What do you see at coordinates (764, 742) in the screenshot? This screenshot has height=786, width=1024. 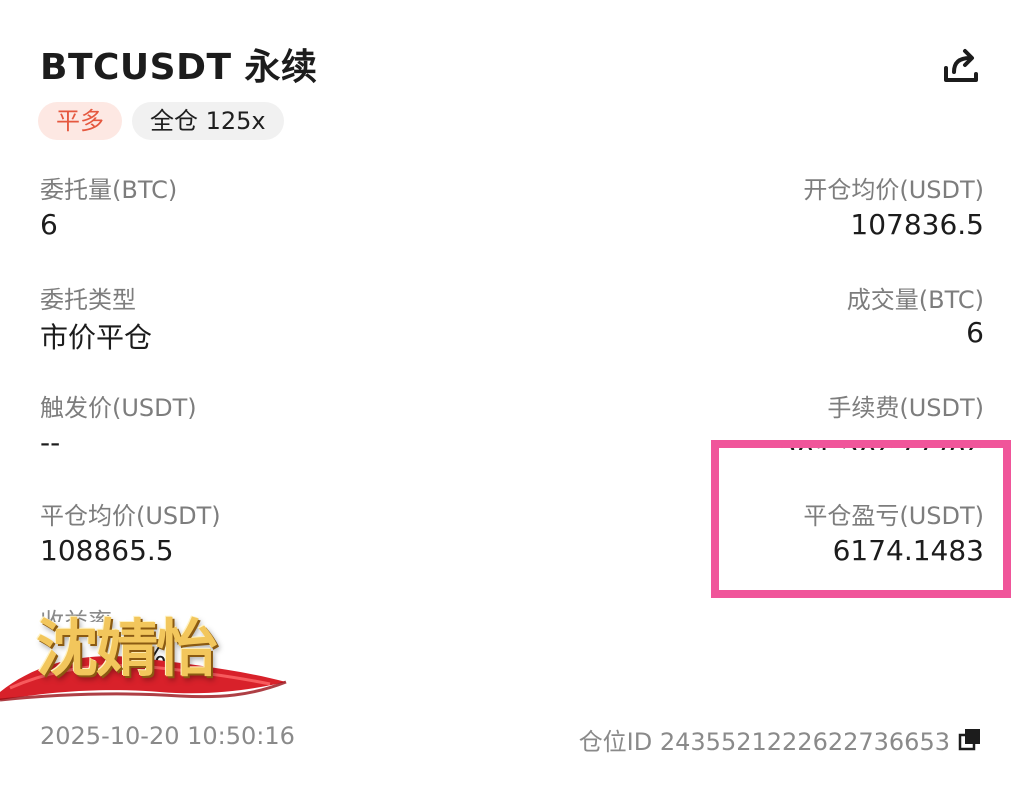 I see `position-id: 仓位ID 2435521222622736653` at bounding box center [764, 742].